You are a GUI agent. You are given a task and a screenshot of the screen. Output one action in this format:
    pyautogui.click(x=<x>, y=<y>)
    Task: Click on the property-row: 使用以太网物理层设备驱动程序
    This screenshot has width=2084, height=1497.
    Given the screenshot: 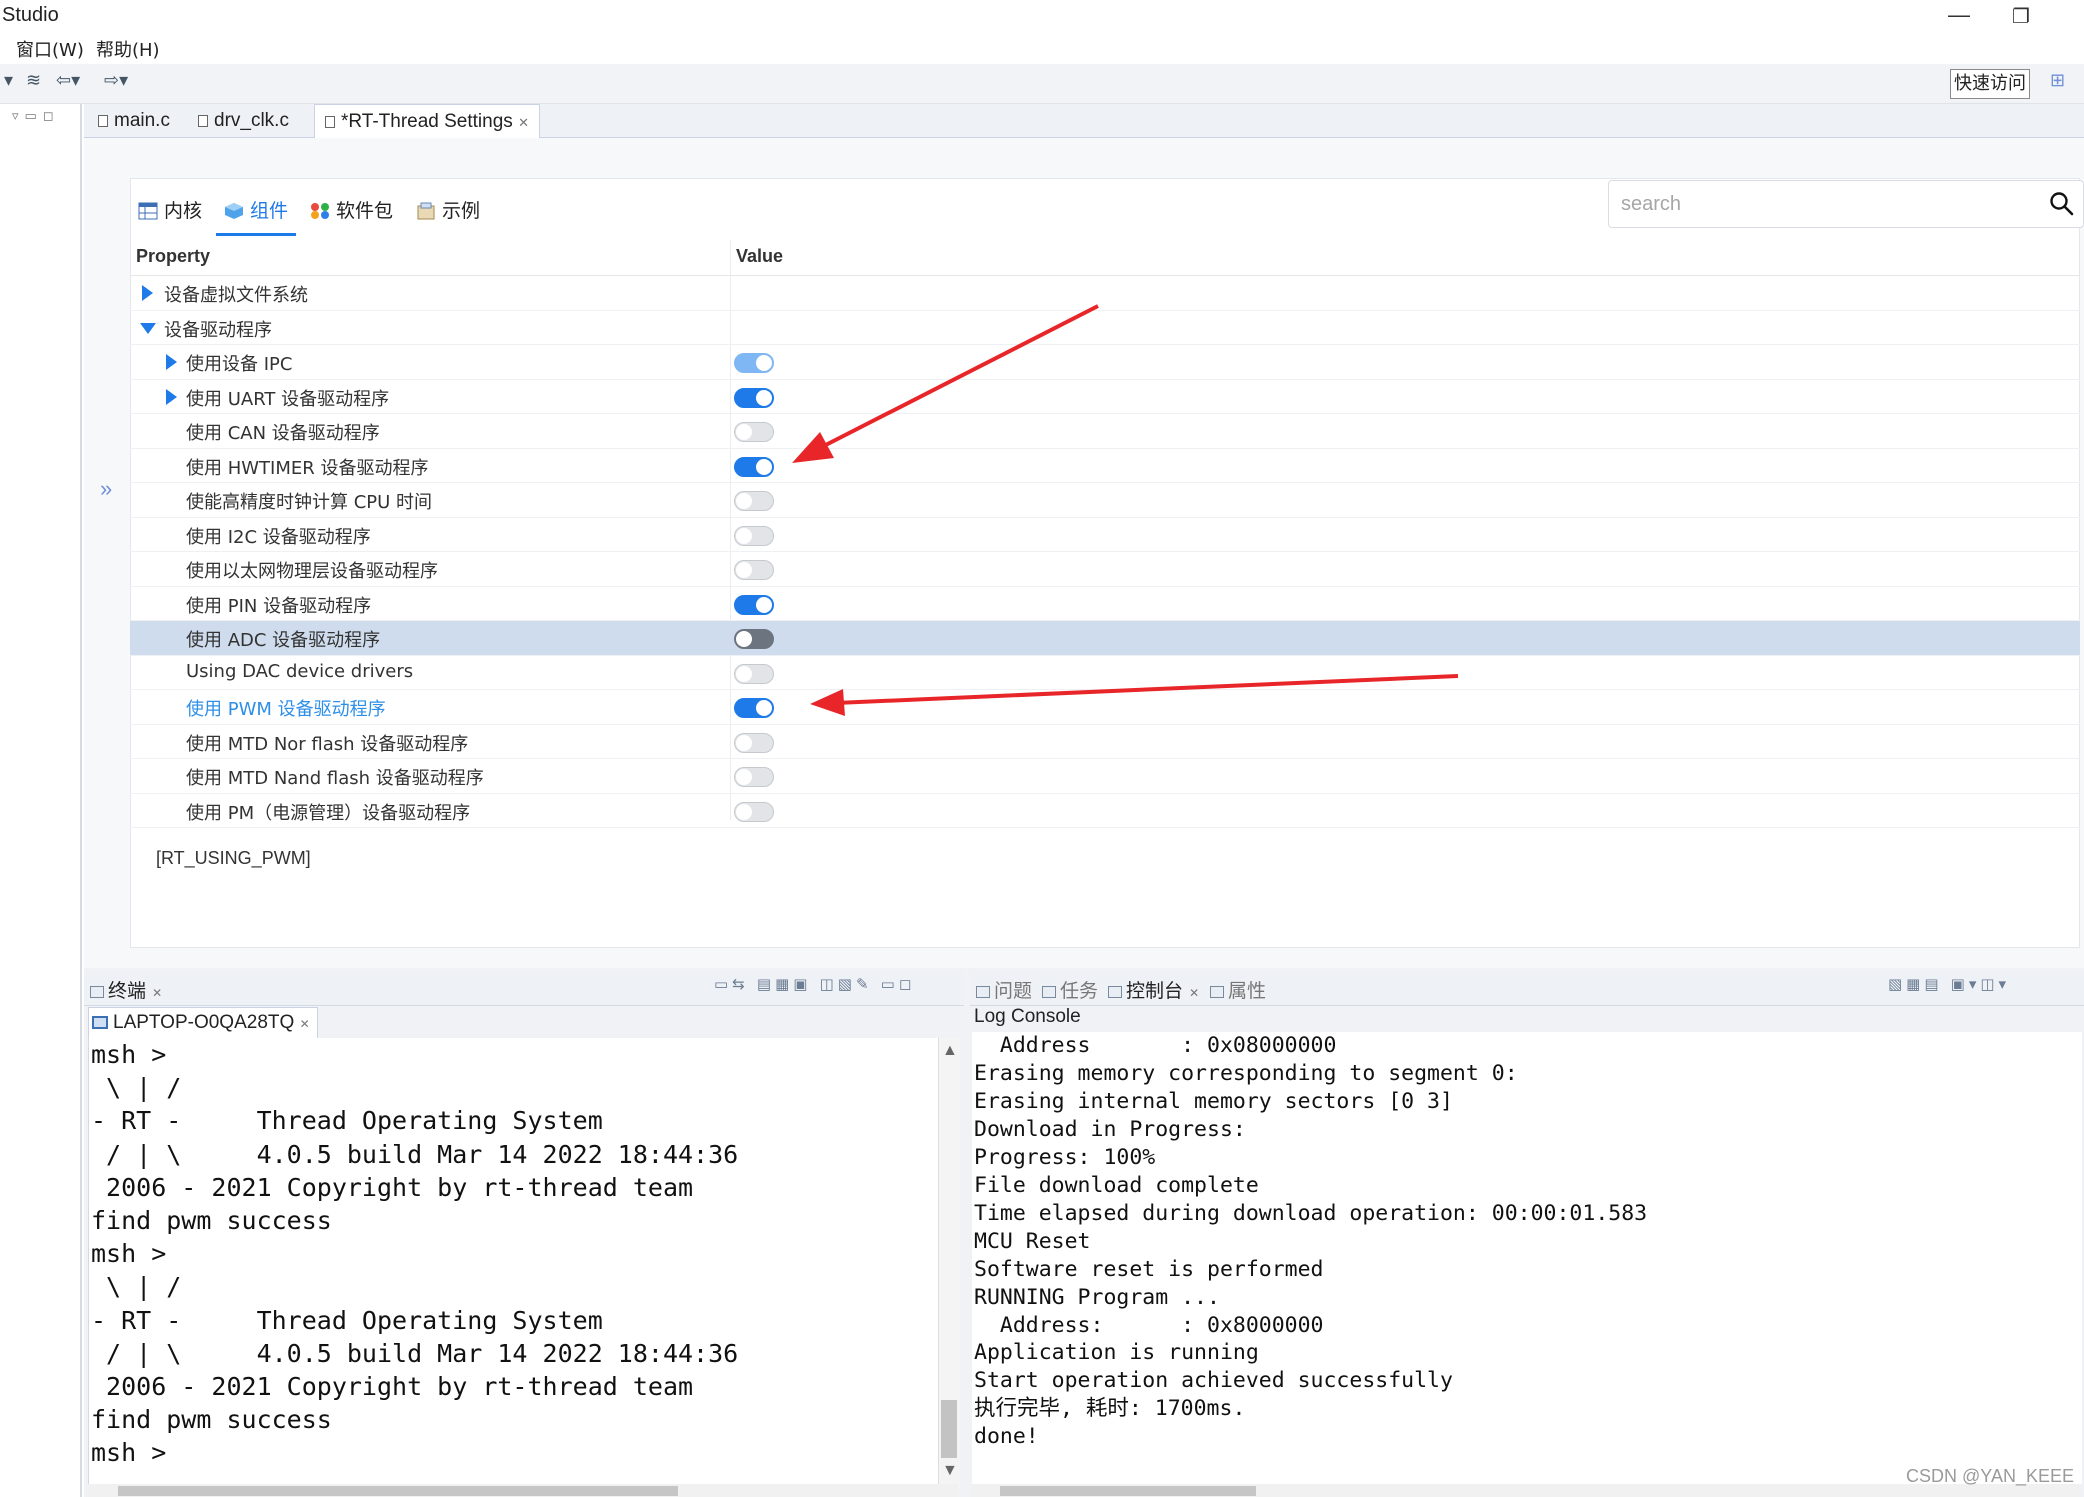 What is the action you would take?
    pyautogui.click(x=1105, y=569)
    